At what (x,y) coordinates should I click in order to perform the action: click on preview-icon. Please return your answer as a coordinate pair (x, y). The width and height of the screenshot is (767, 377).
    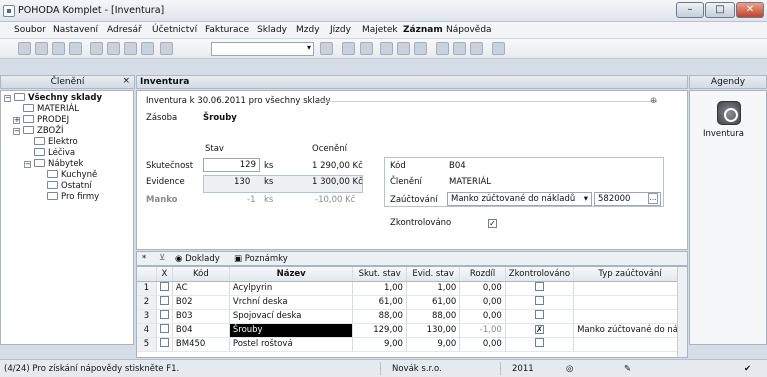
    Looking at the image, I should click on (75, 48).